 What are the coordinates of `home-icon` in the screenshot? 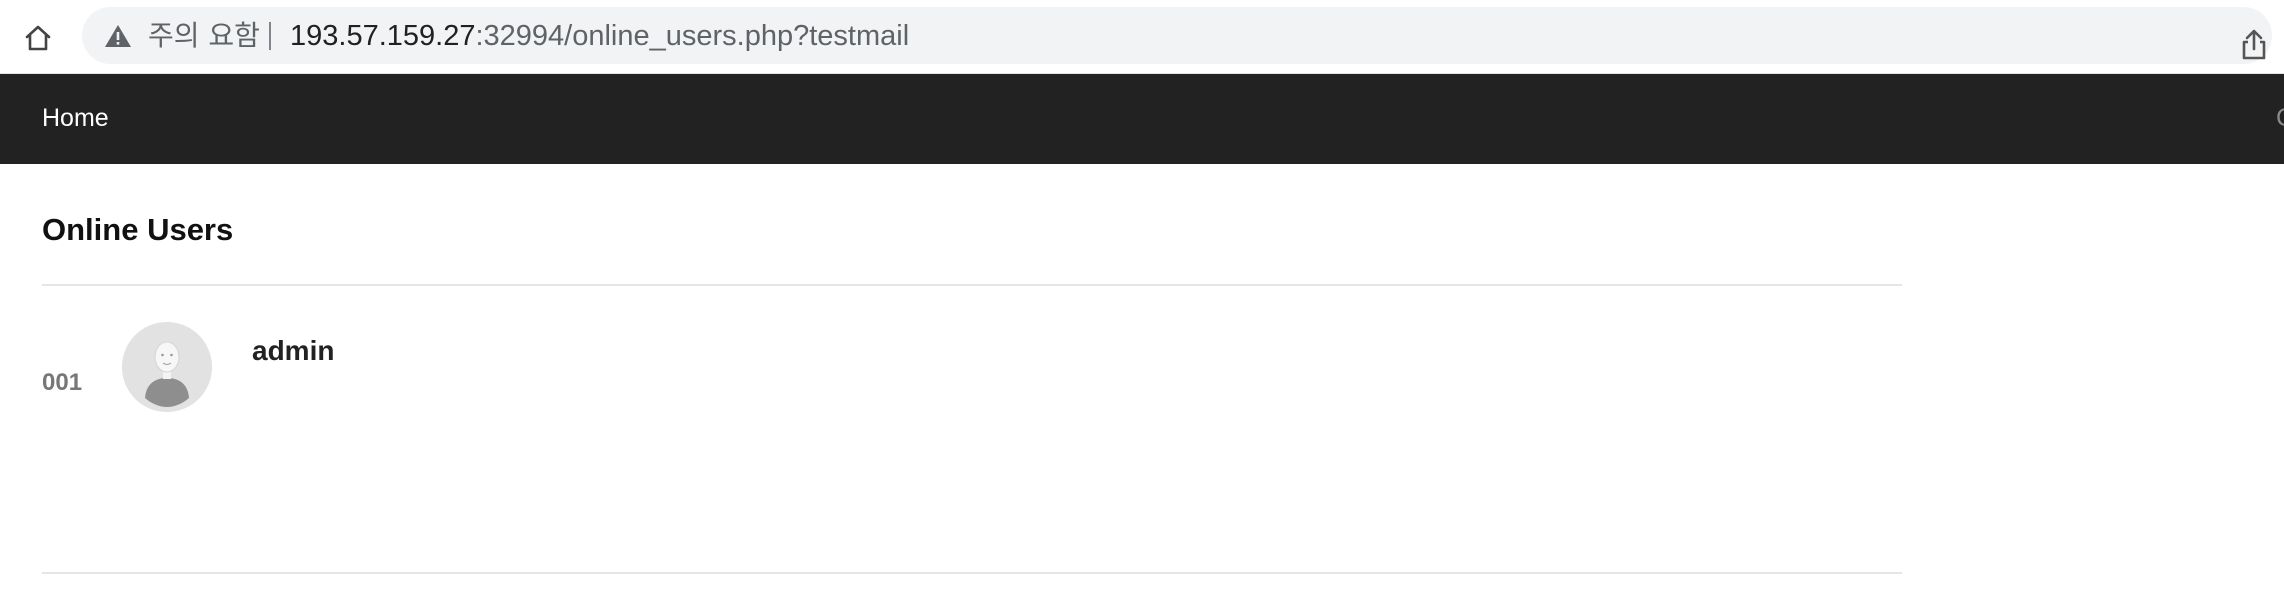 It's located at (38, 38).